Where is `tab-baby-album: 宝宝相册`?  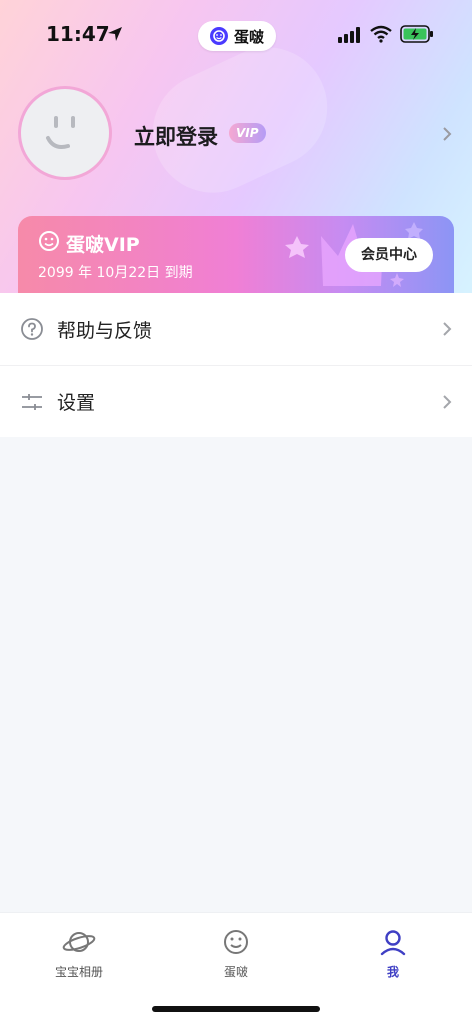 tab-baby-album: 宝宝相册 is located at coordinates (79, 953).